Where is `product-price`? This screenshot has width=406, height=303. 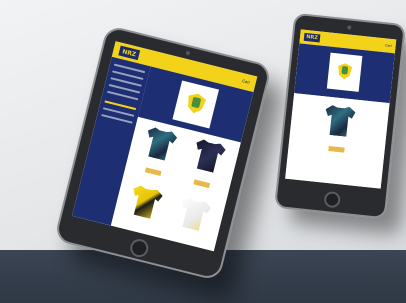 product-price is located at coordinates (338, 139).